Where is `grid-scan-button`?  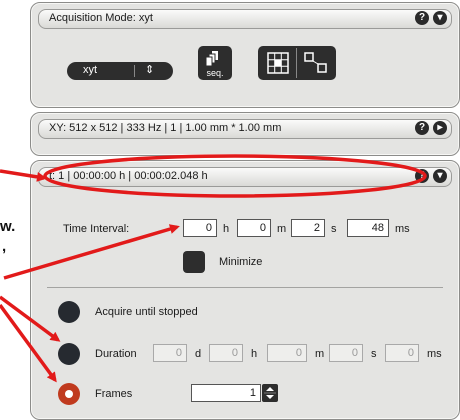 grid-scan-button is located at coordinates (278, 63).